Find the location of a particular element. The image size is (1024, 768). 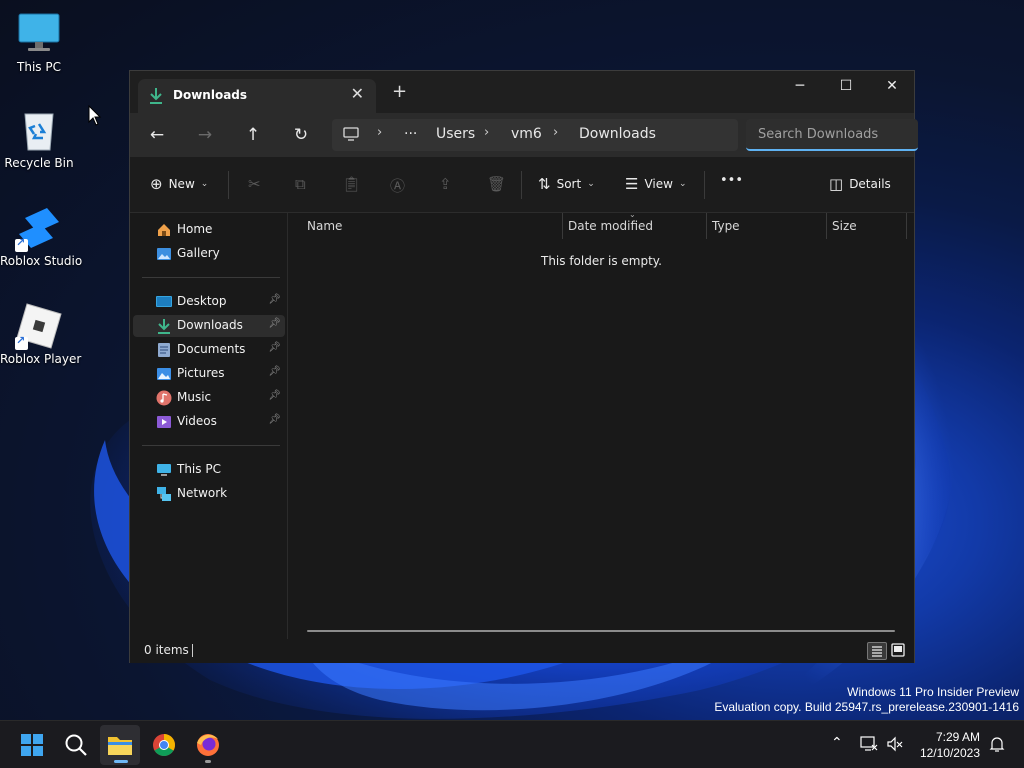

back-button: ← is located at coordinates (157, 135).